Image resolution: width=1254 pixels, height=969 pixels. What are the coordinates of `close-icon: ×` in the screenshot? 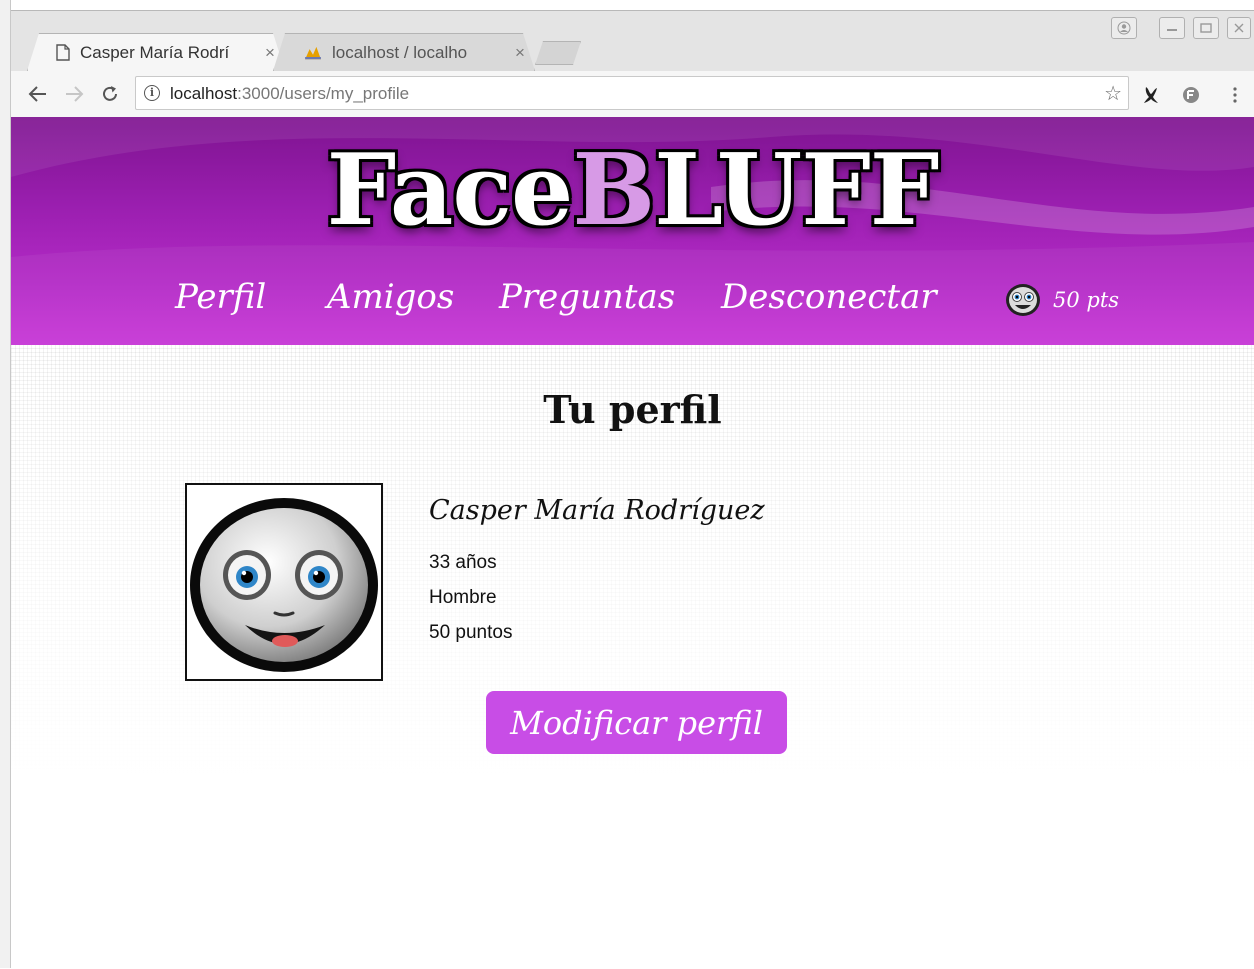 It's located at (520, 53).